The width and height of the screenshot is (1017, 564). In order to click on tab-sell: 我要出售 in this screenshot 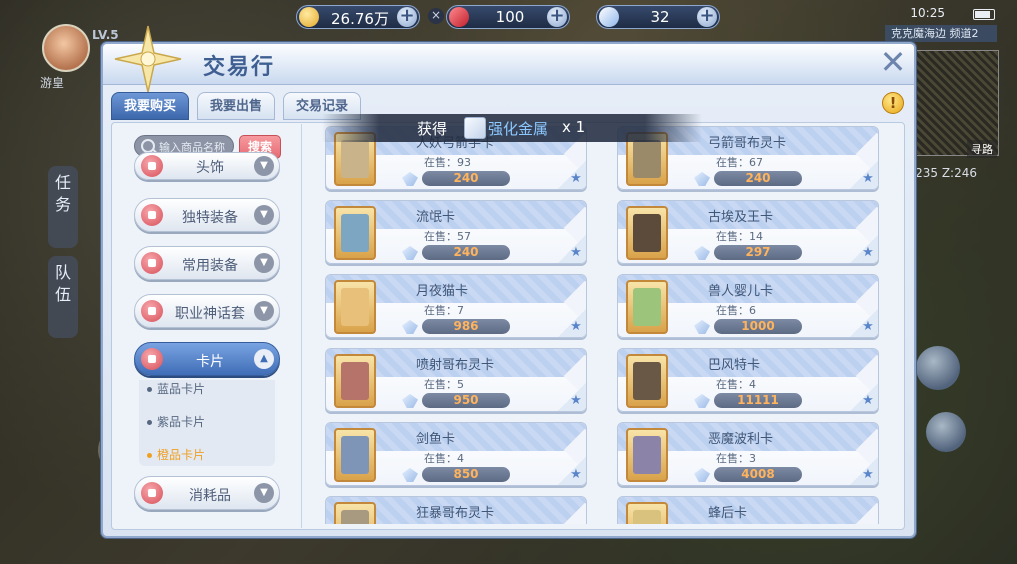, I will do `click(236, 106)`.